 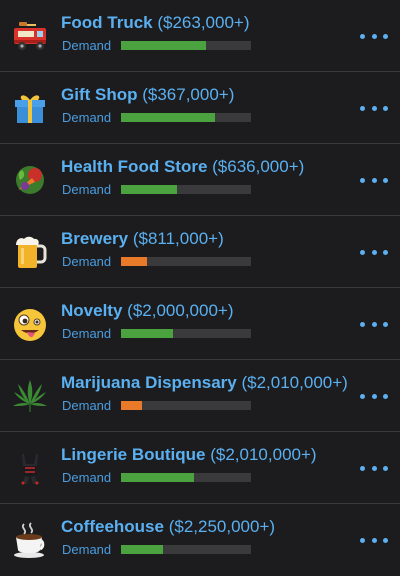 I want to click on business-title: Marijuana Dispensary ($2,010,000+), so click(x=204, y=383).